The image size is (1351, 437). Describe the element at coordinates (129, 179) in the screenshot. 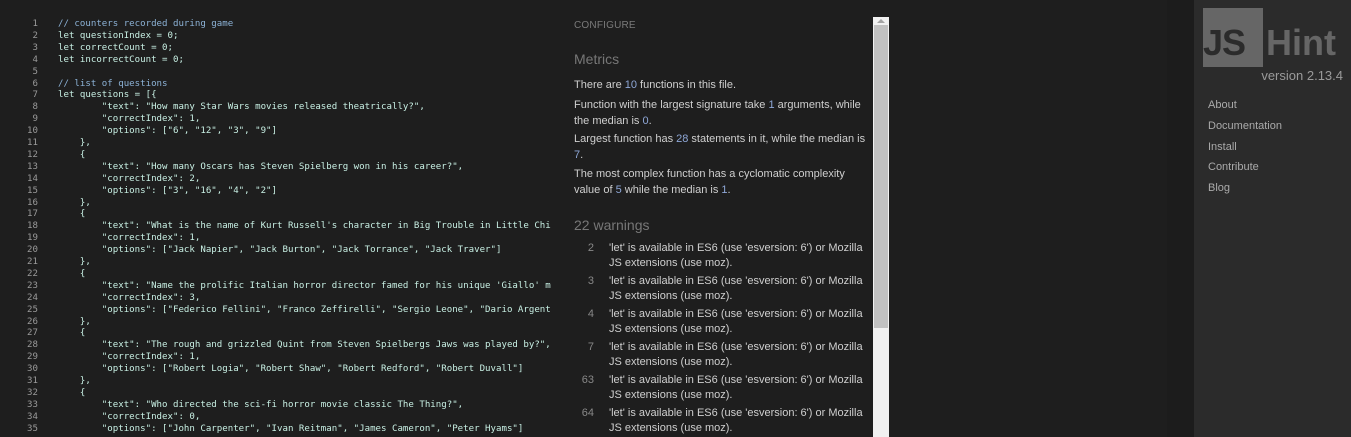

I see `code-text: "correctIndex": 2,` at that location.